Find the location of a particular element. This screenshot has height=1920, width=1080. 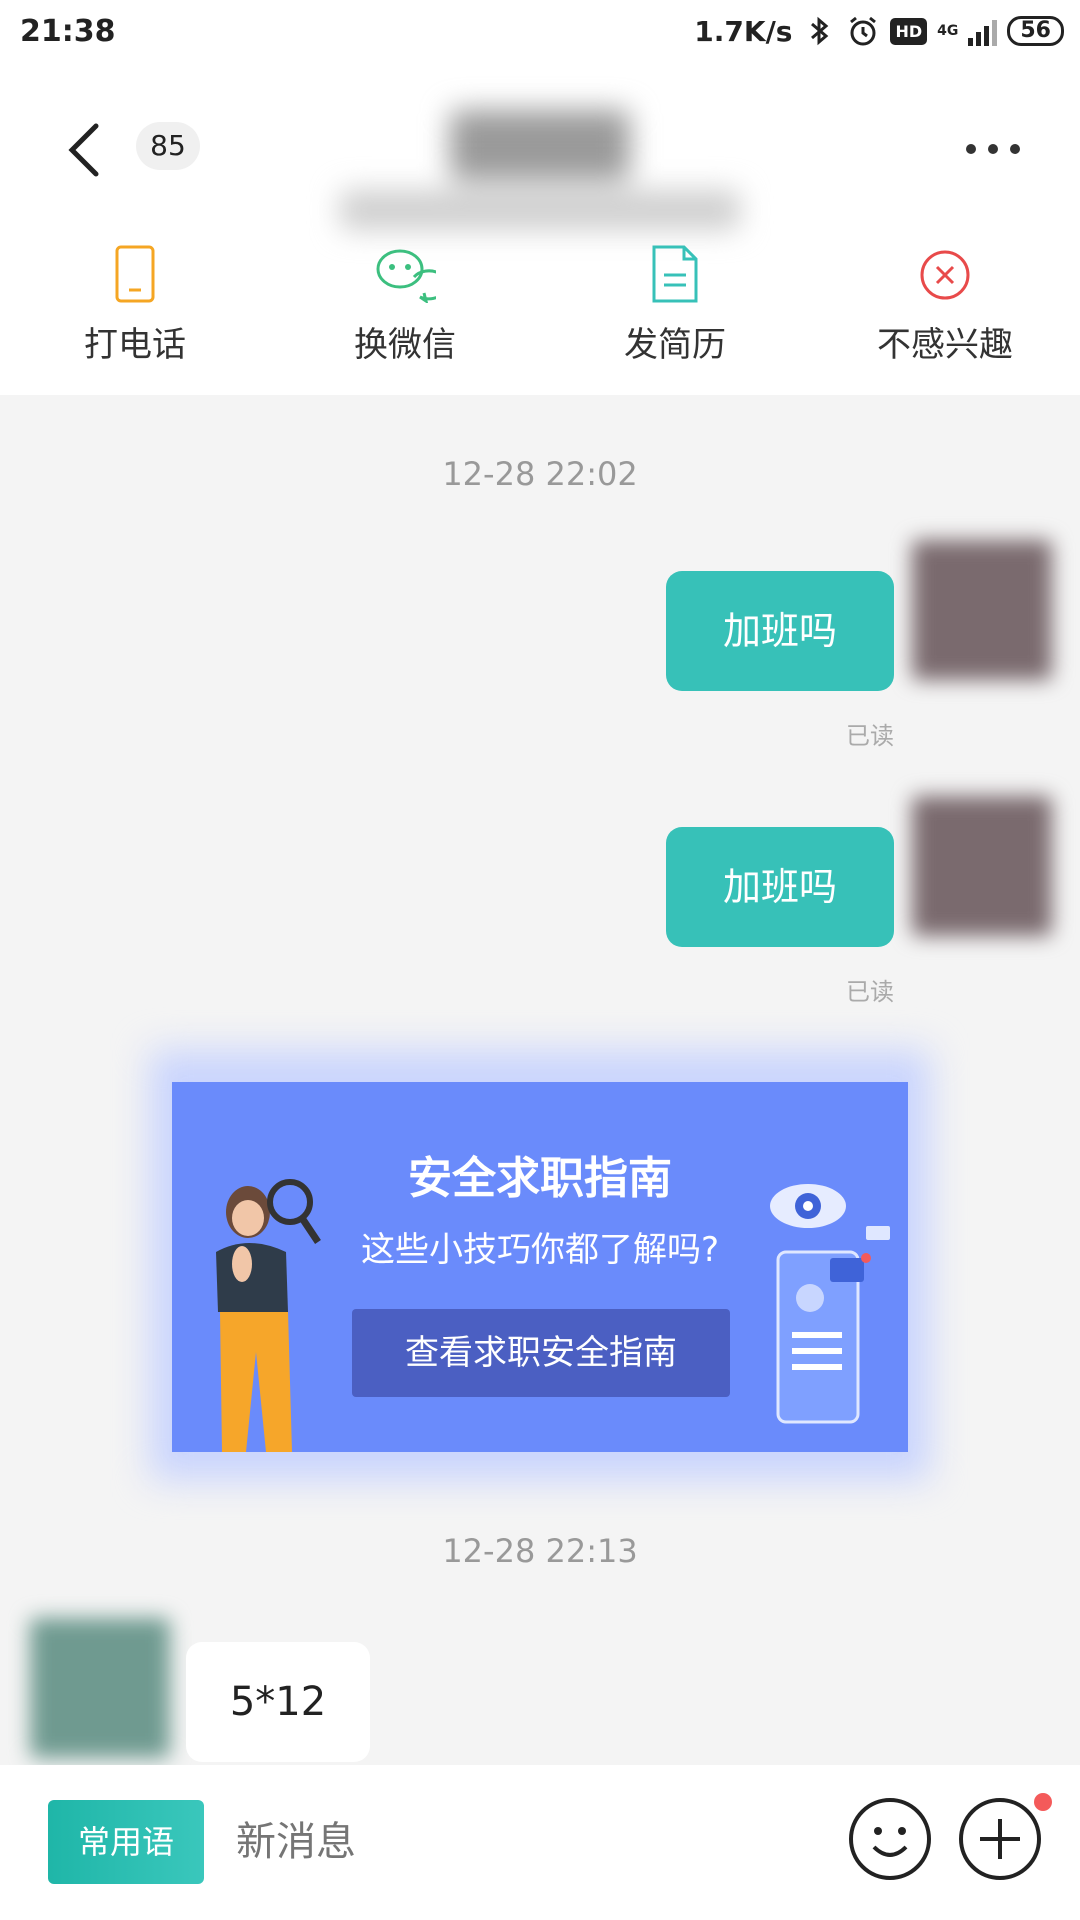

eye-document-illustration-icon is located at coordinates (830, 1304).